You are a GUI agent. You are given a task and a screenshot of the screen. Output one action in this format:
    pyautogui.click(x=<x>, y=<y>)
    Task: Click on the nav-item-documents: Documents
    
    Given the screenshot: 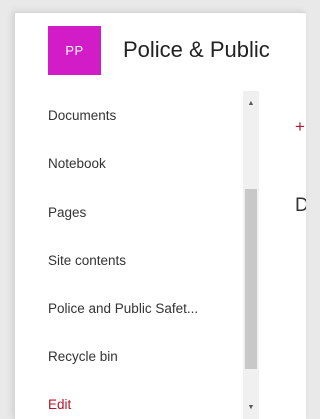 What is the action you would take?
    pyautogui.click(x=82, y=115)
    